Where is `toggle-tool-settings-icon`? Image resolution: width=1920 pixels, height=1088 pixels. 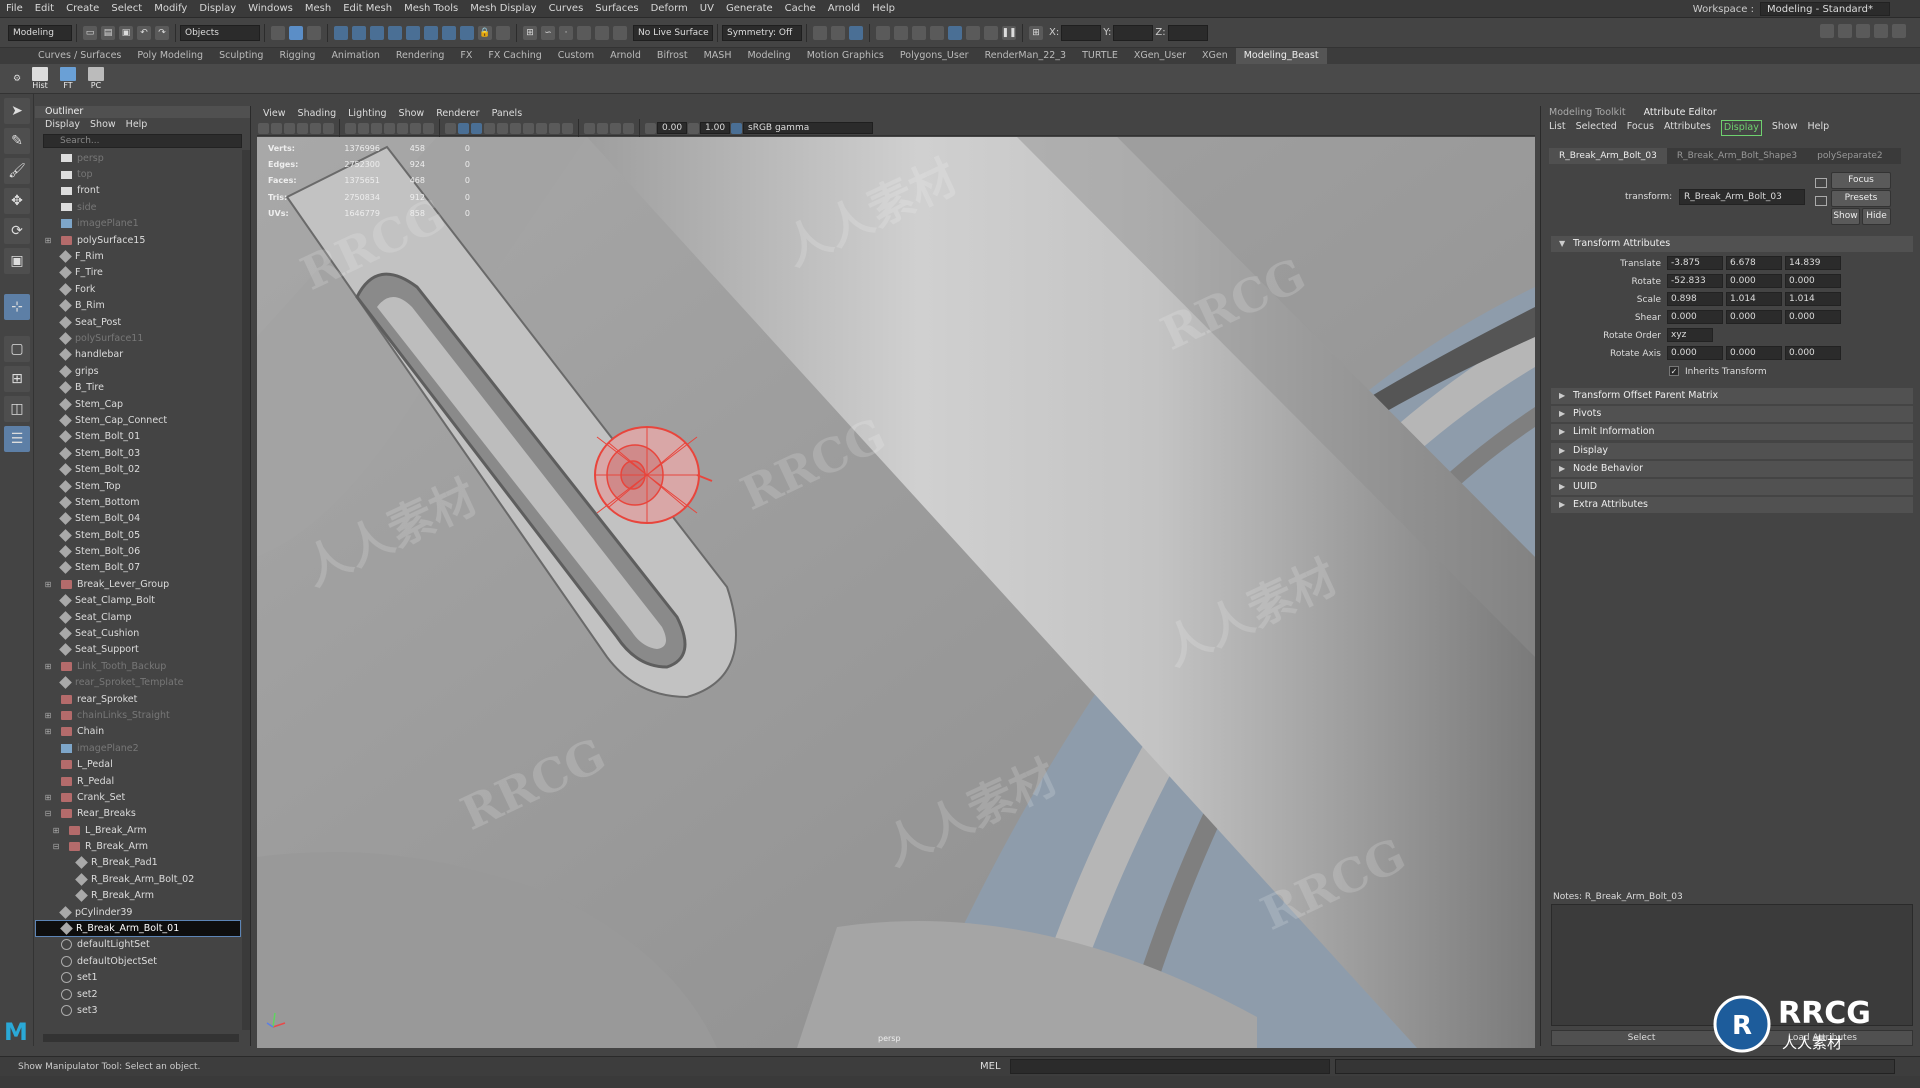
toggle-tool-settings-icon is located at coordinates (1881, 31).